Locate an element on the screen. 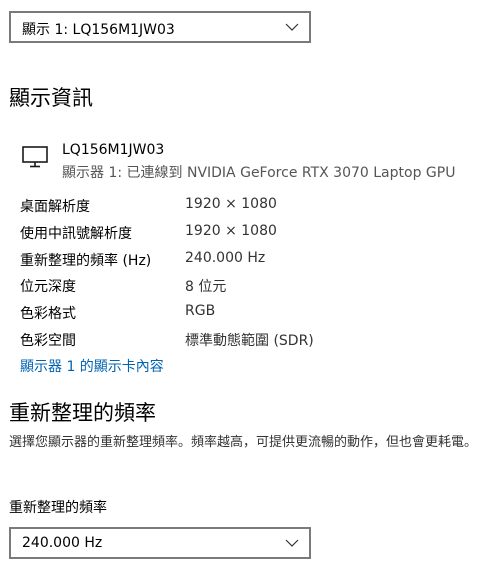  monitor-icon is located at coordinates (35, 157).